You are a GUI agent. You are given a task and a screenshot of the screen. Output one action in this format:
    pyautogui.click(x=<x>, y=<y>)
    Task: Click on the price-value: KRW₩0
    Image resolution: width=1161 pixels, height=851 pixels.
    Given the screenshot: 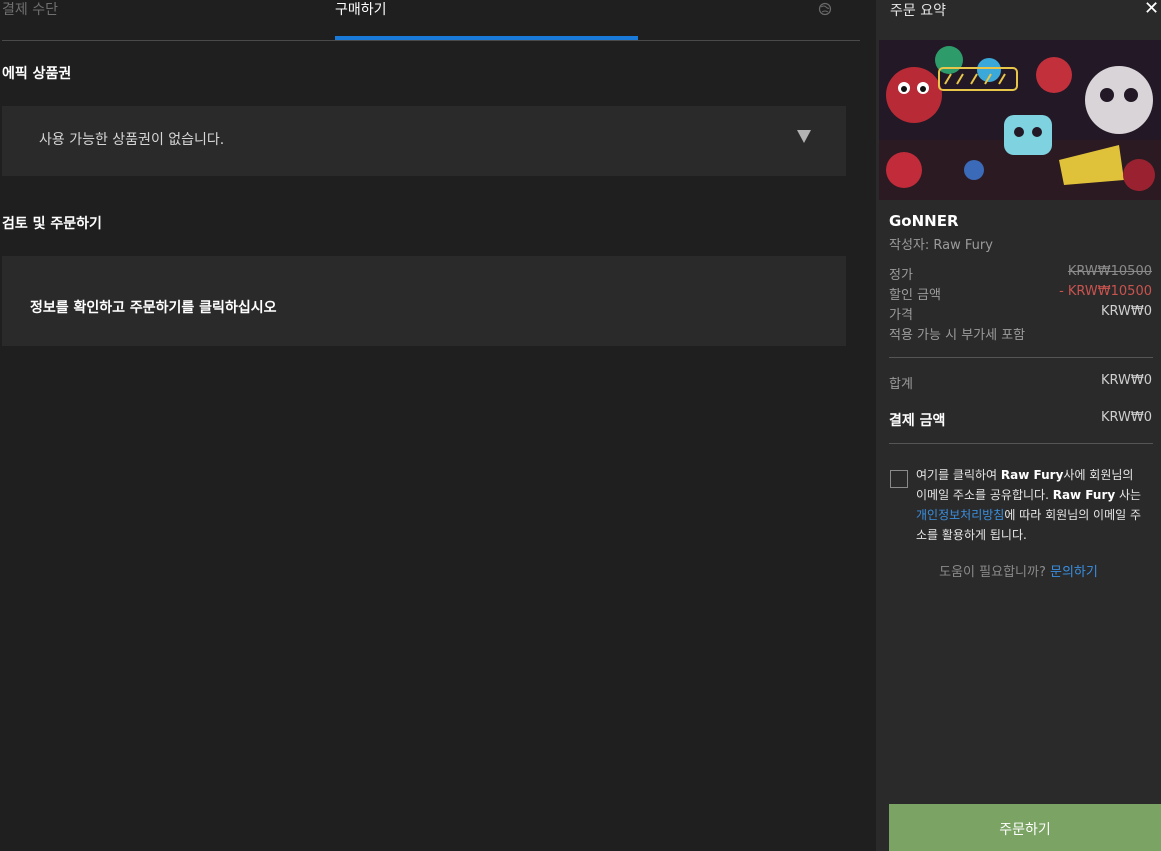 What is the action you would take?
    pyautogui.click(x=1126, y=311)
    